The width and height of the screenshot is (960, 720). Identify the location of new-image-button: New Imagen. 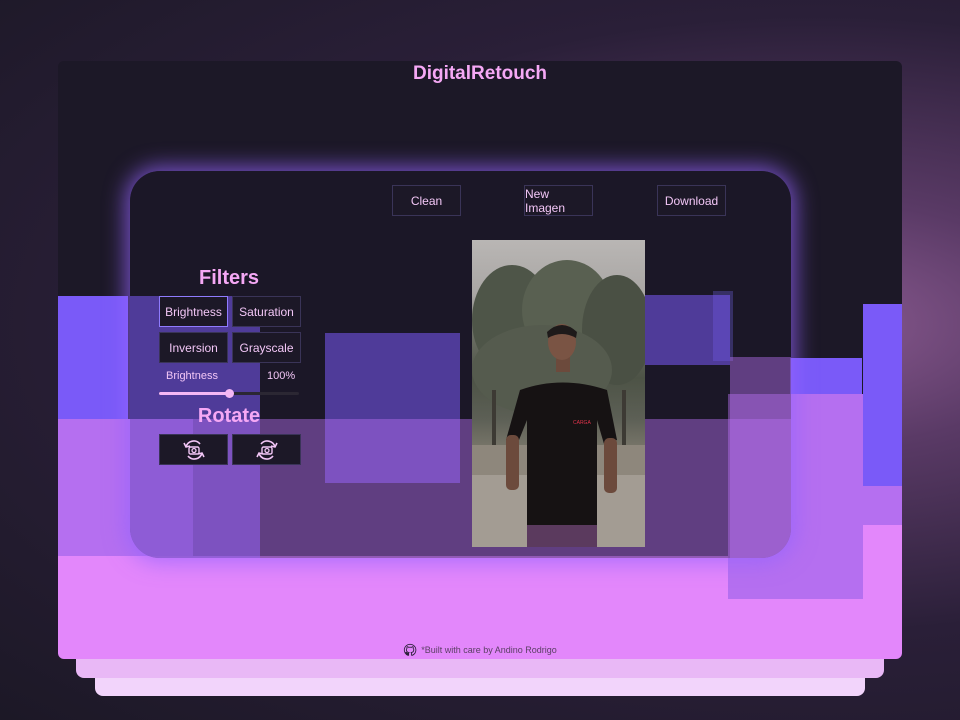
(558, 200).